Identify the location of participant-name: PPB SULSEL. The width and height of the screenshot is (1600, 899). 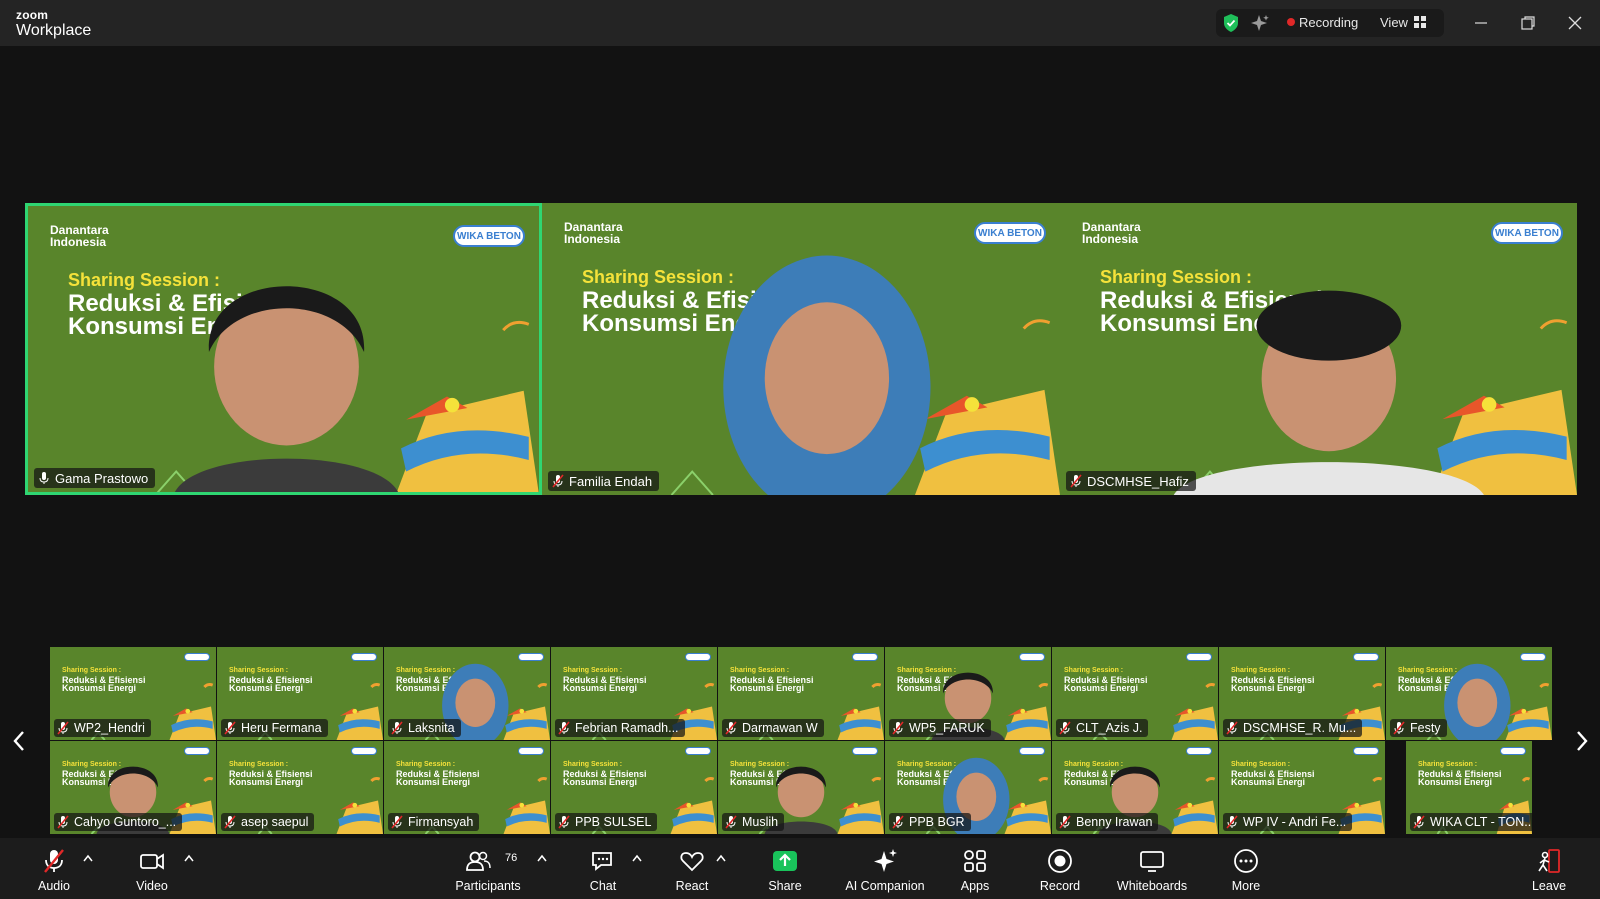
(613, 822).